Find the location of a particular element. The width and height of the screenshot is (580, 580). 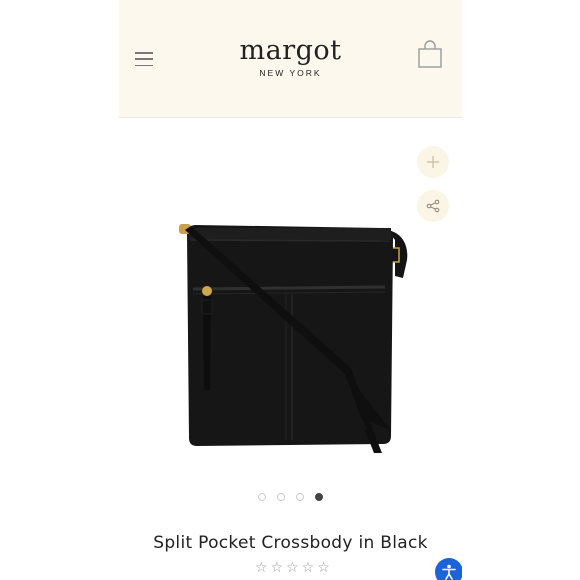

plus-icon is located at coordinates (433, 162).